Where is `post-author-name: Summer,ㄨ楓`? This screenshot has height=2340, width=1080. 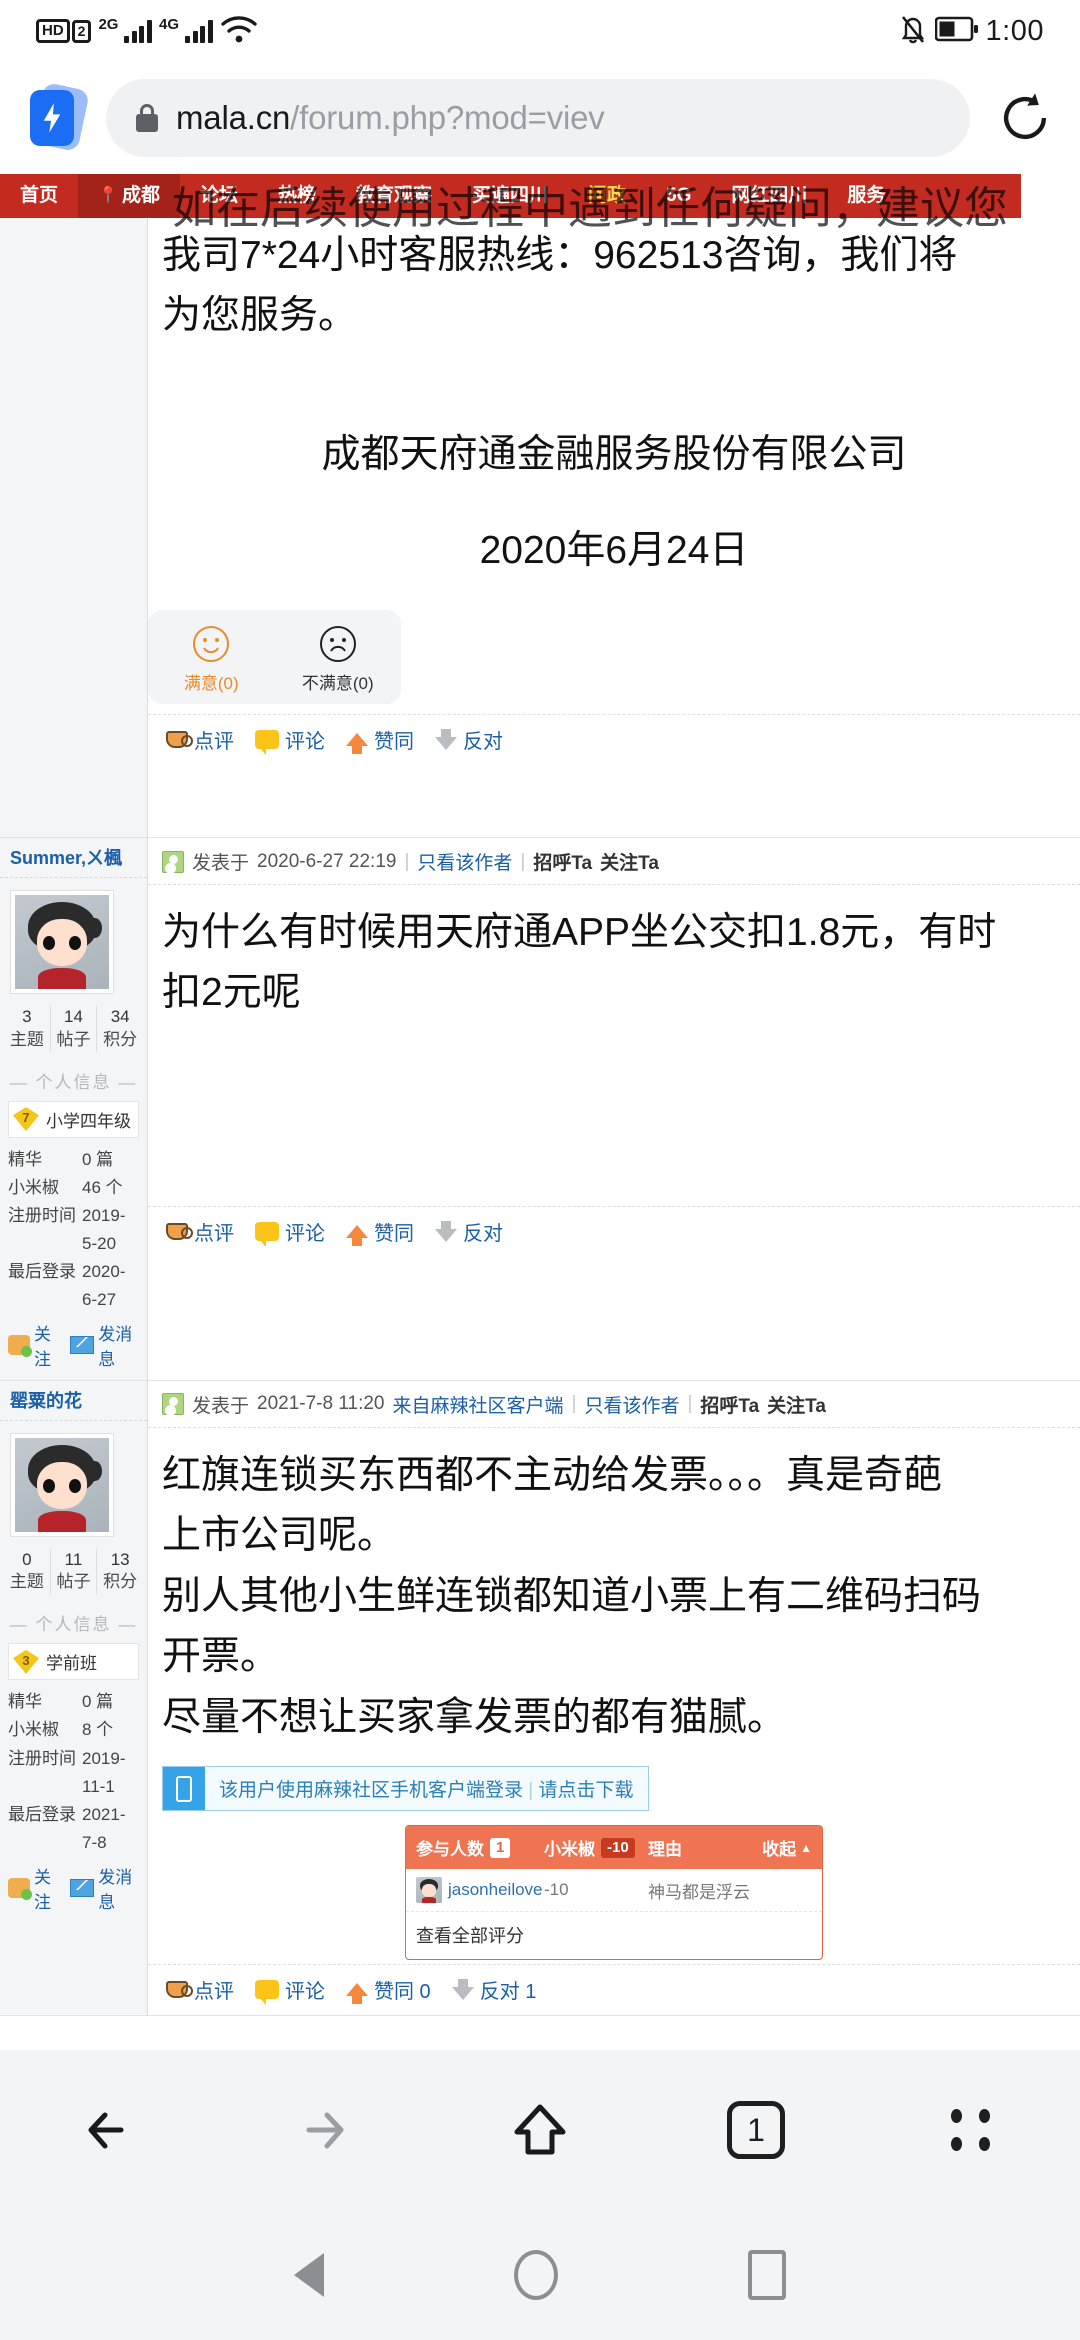 post-author-name: Summer,ㄨ楓 is located at coordinates (73, 858).